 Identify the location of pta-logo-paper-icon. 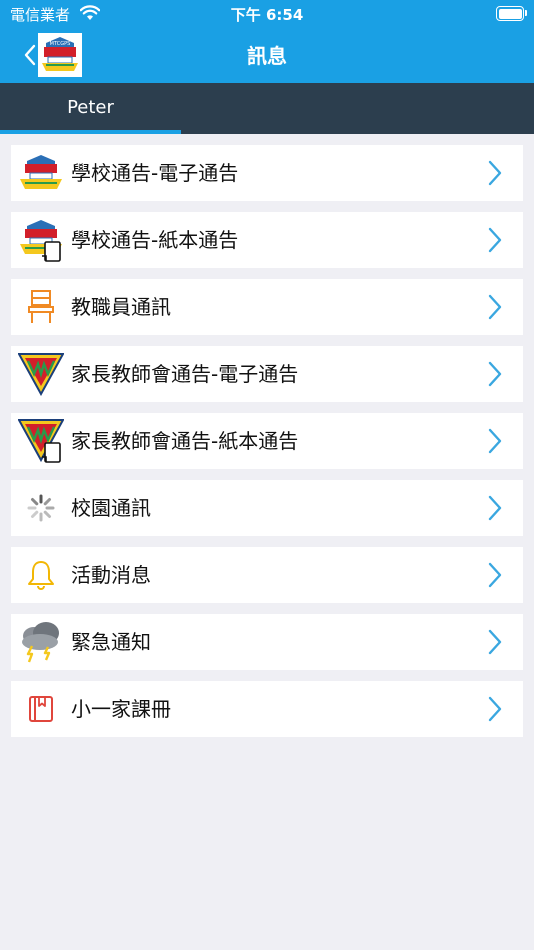
(41, 441).